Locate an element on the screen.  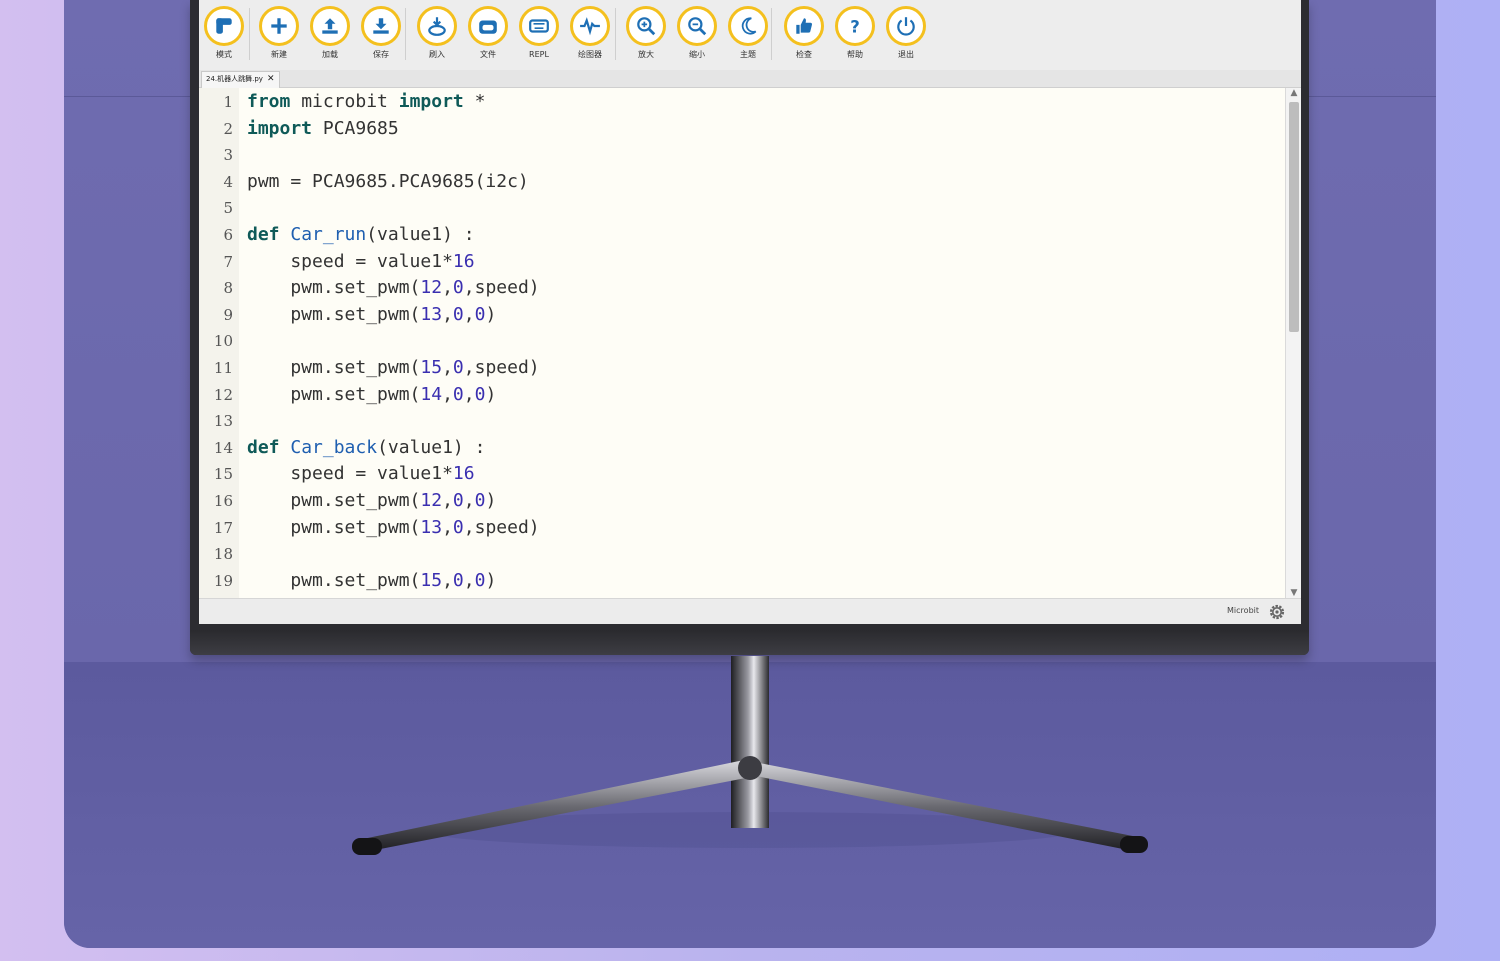
line-number: 18 is located at coordinates (223, 554).